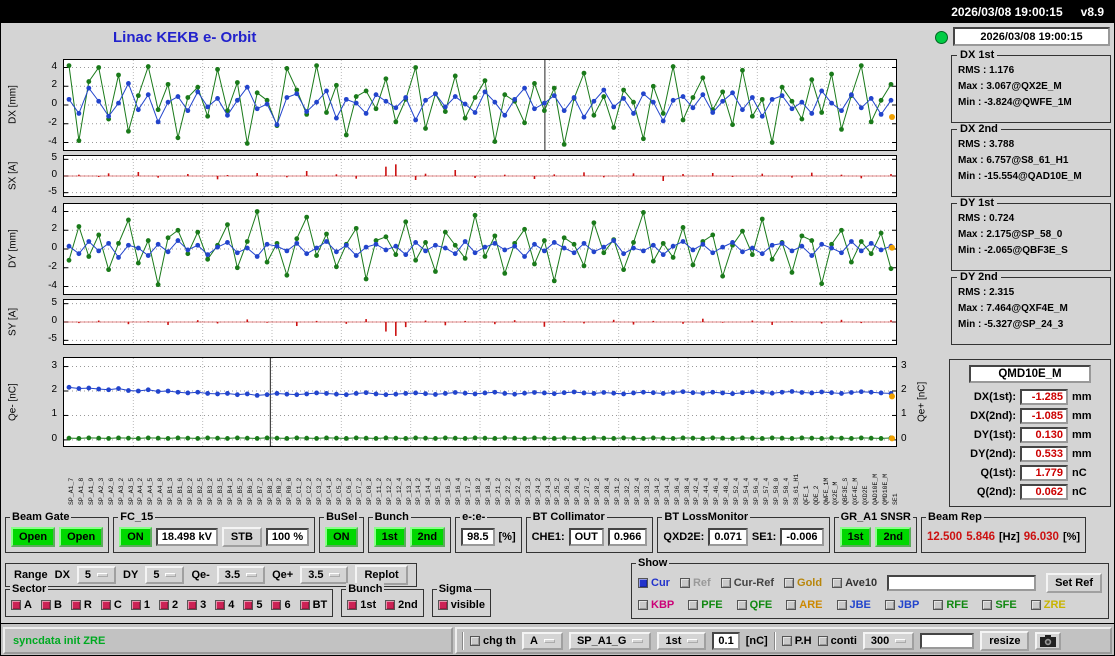 Image resolution: width=1115 pixels, height=656 pixels. I want to click on count-select: 300, so click(888, 640).